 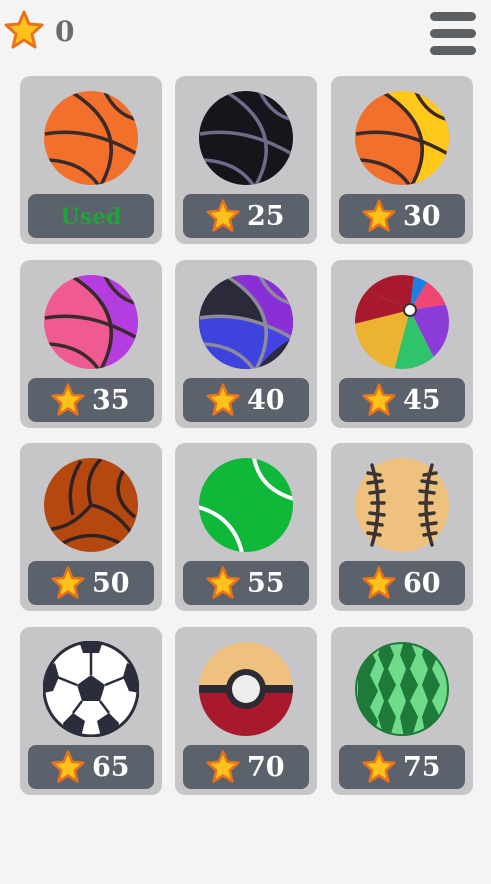 I want to click on price-button: 60, so click(x=402, y=583).